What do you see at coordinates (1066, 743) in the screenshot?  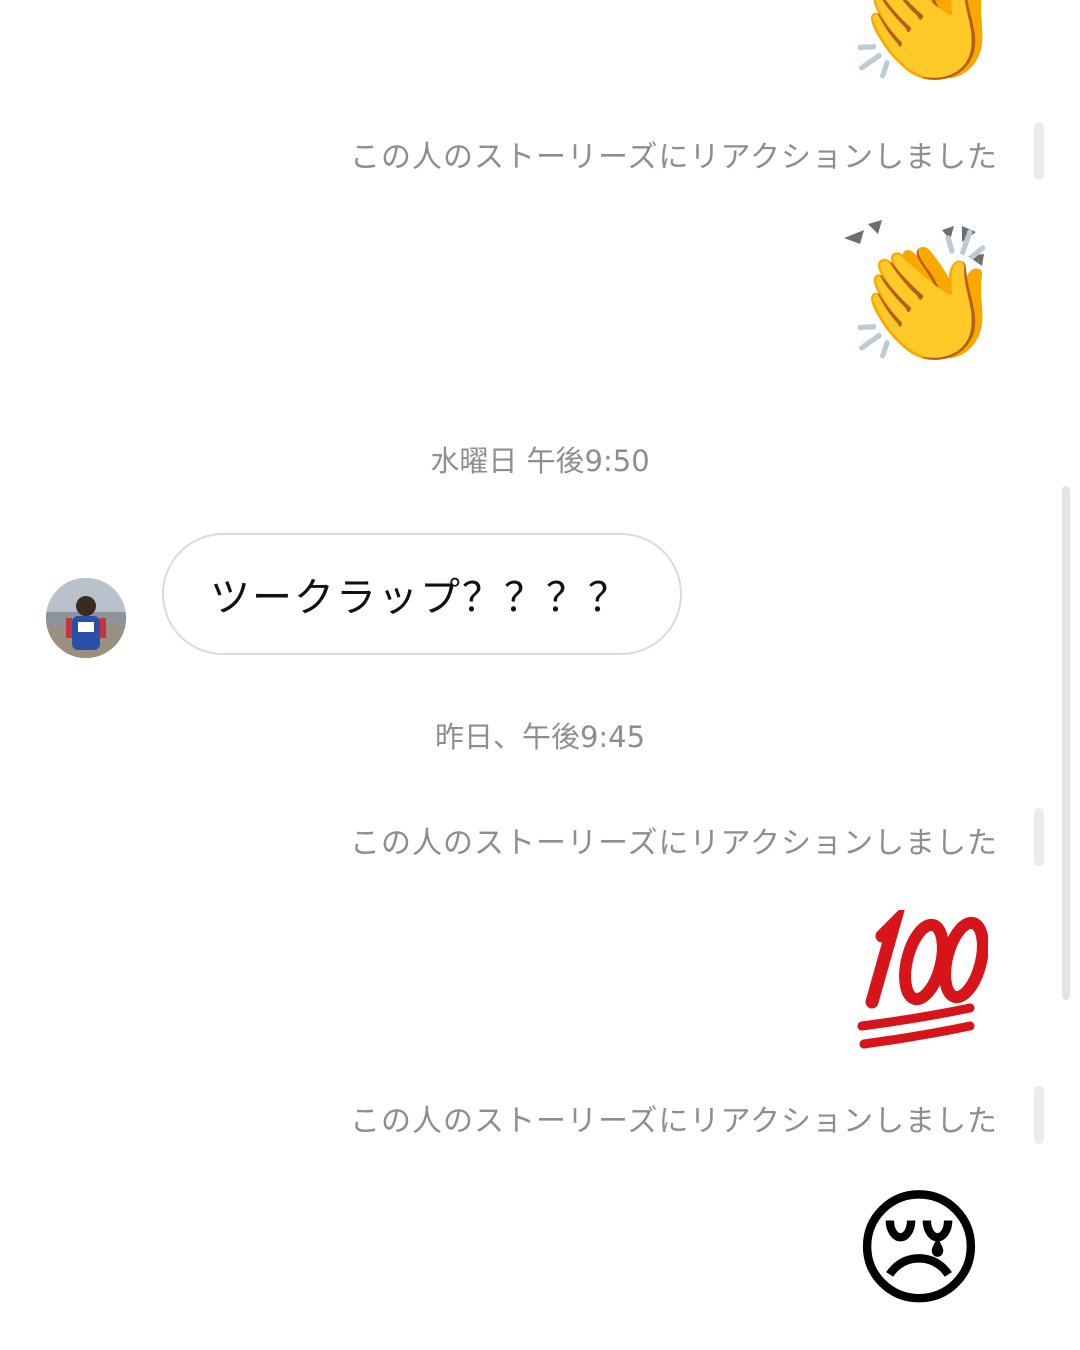 I see `scrollbar` at bounding box center [1066, 743].